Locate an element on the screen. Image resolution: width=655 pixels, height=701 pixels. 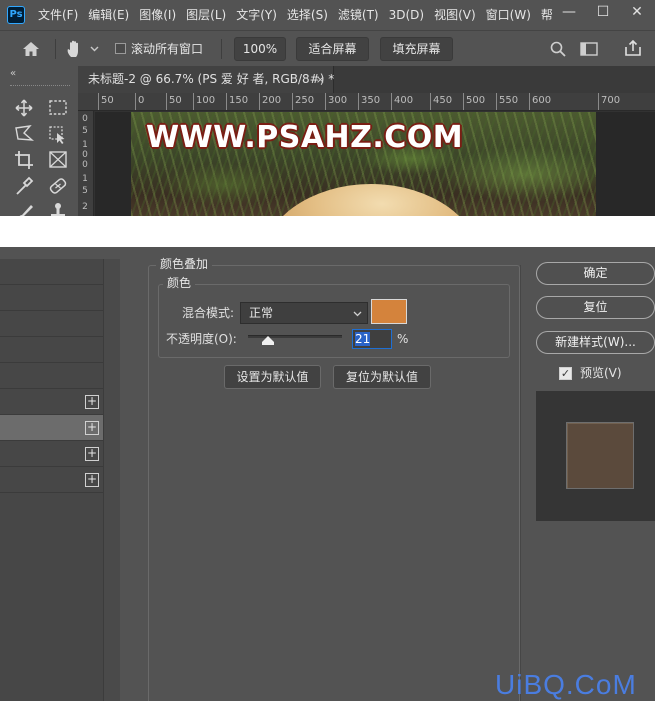
ruler-label: 350 is located at coordinates (369, 101).